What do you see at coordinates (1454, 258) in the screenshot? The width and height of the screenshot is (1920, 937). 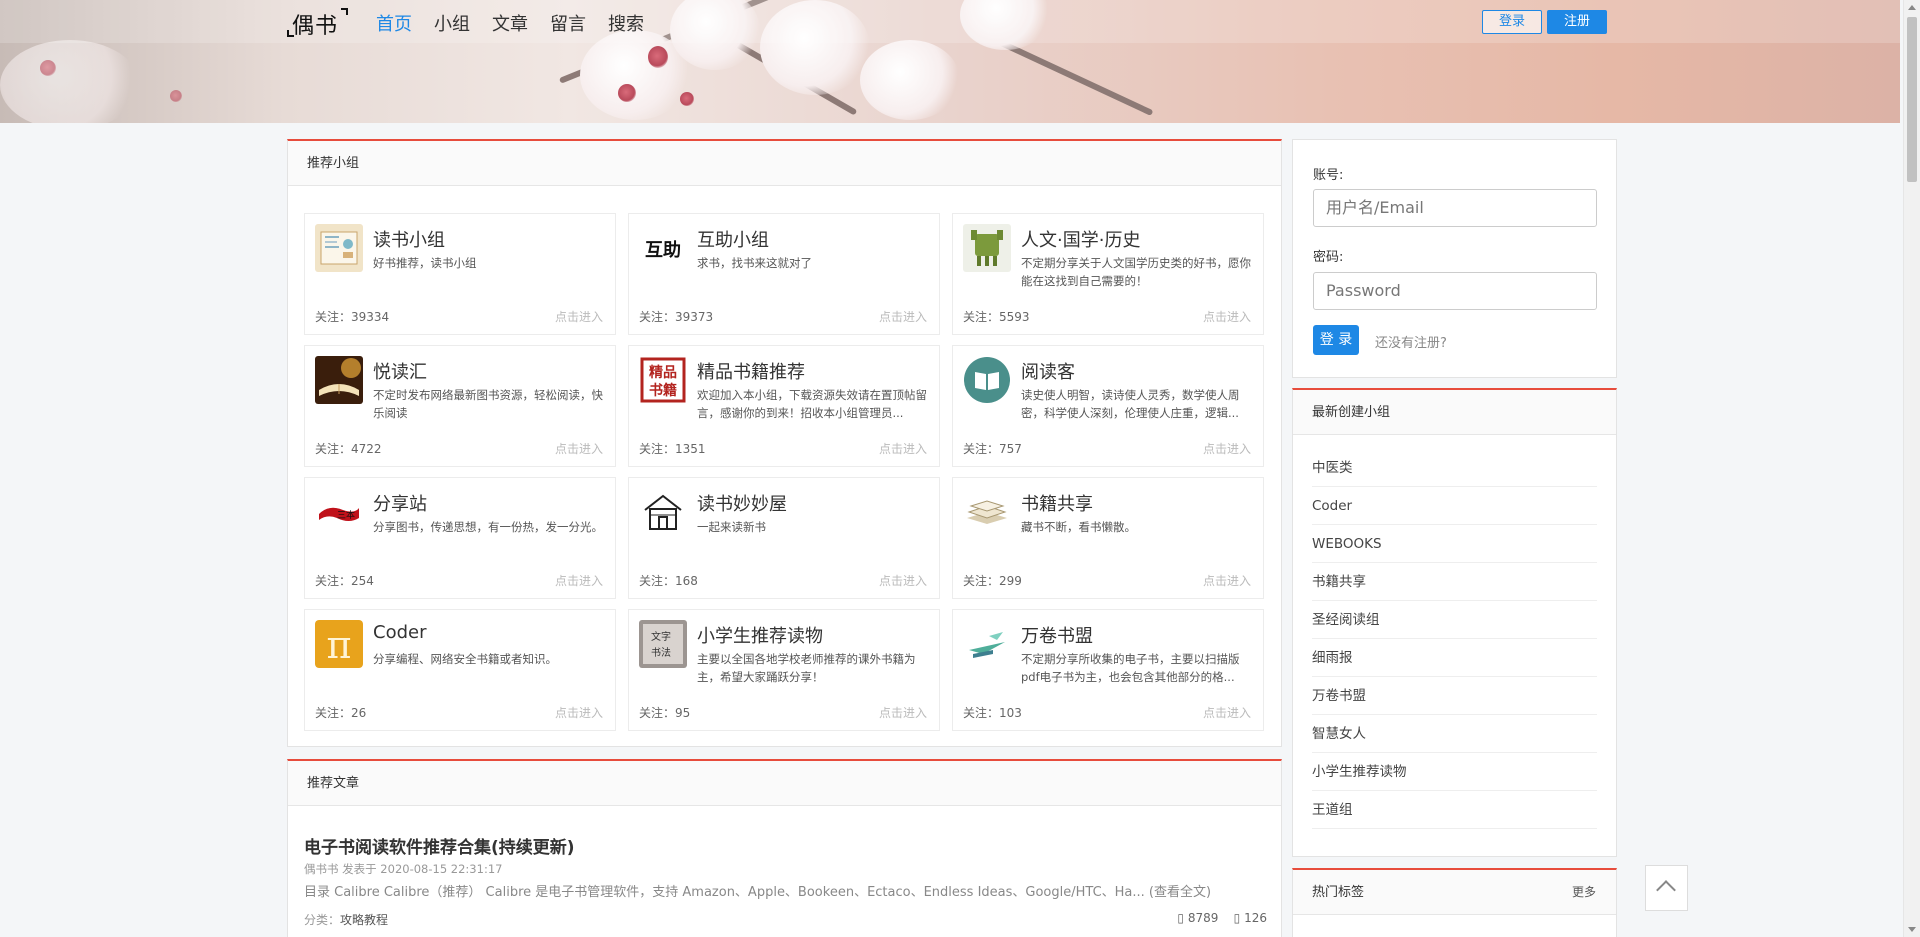 I see `login-panel: 账号: 用户名/Email 密码: Password 登 录 还没有注册?` at bounding box center [1454, 258].